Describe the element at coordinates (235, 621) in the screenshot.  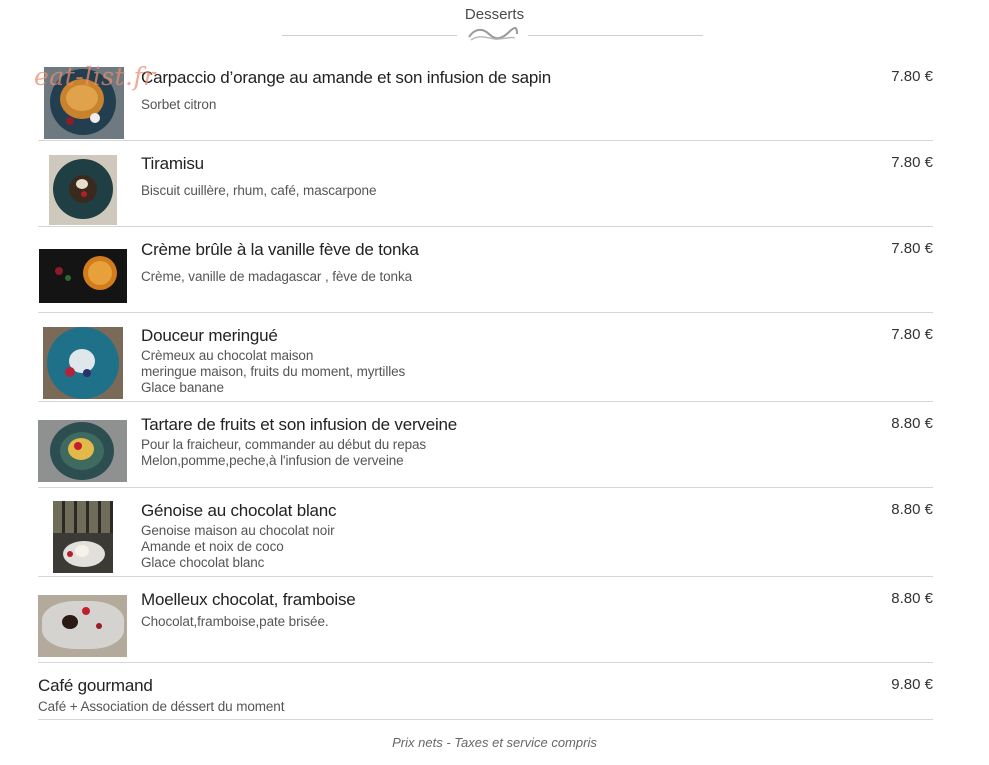
I see `item-description: Chocolat,framboise,pate brisée.` at that location.